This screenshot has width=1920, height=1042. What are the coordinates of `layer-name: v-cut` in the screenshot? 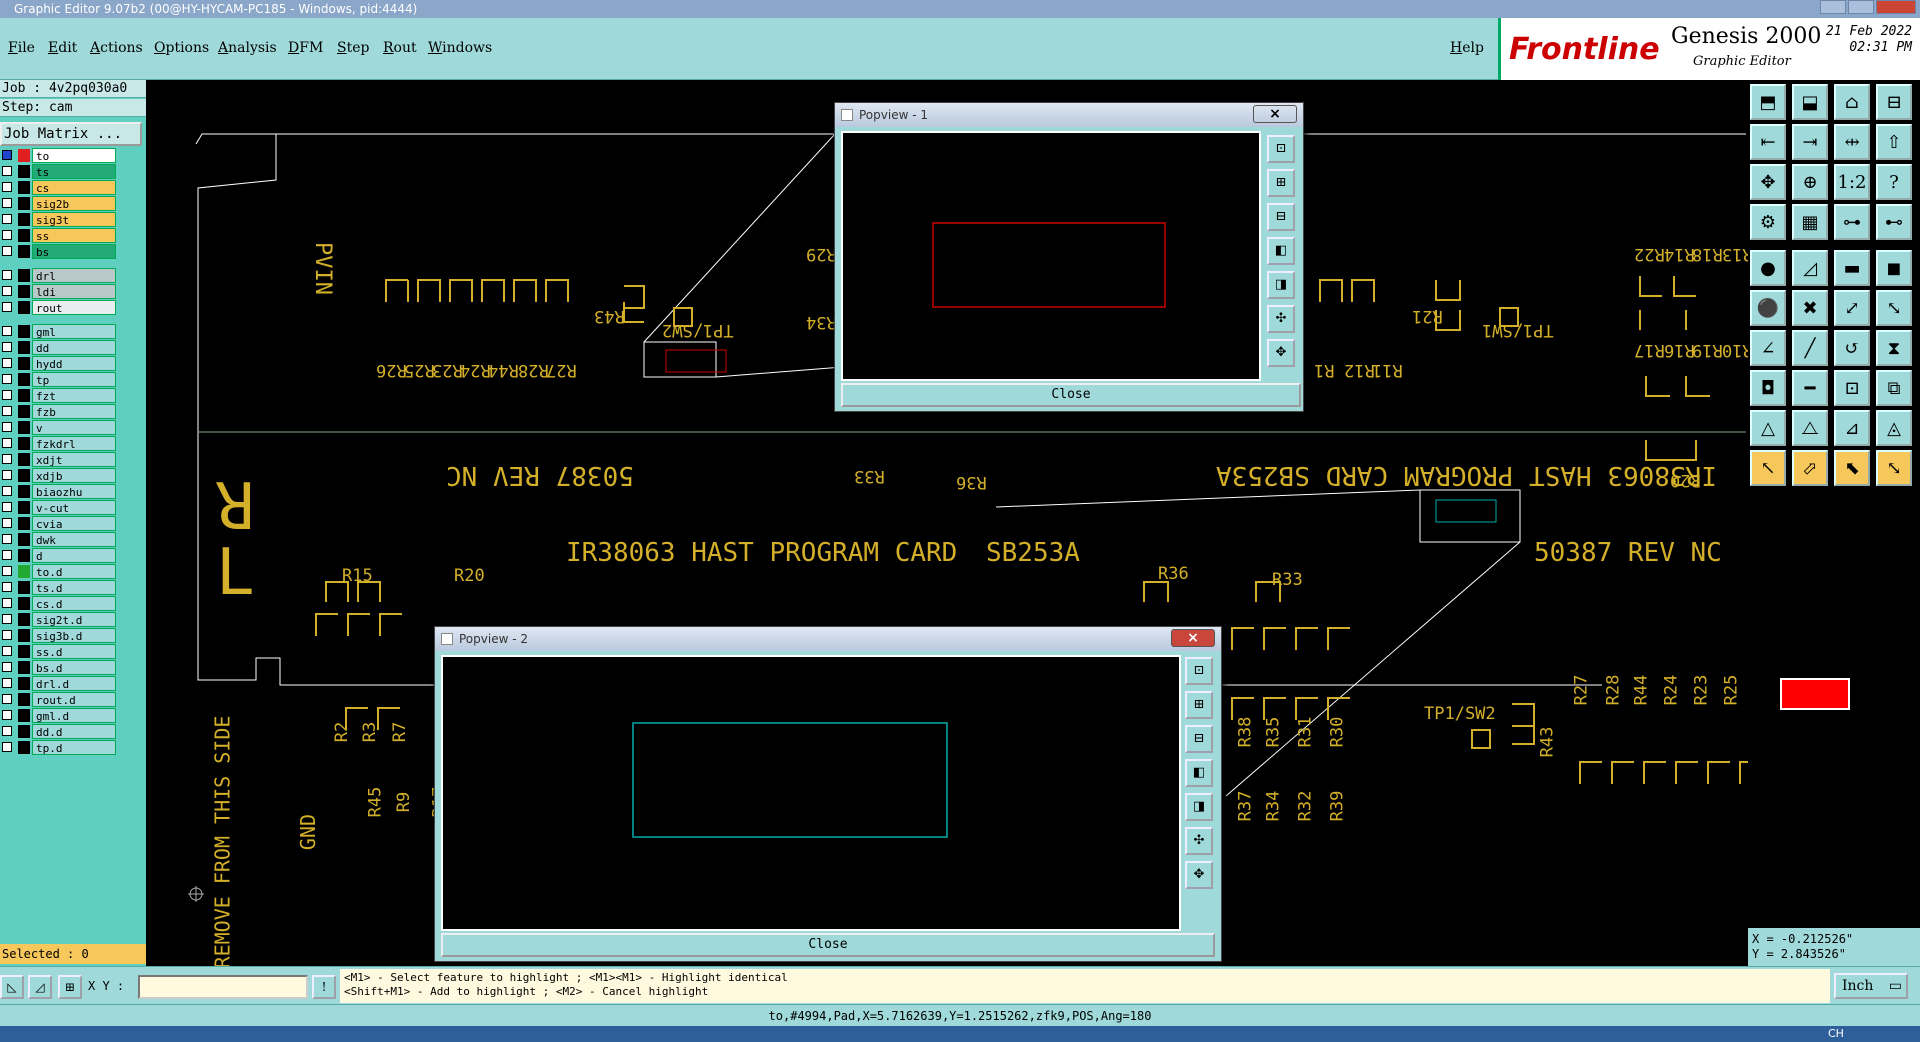 It's located at (74, 507).